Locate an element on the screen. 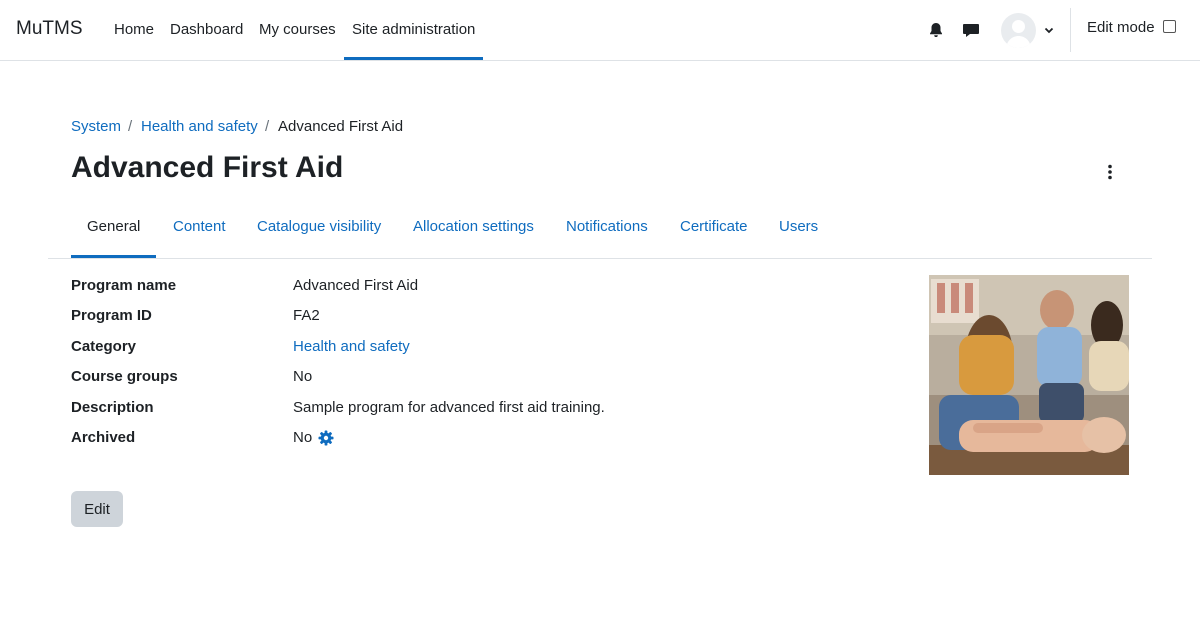 The height and width of the screenshot is (637, 1200). nav-site-administration: Site administration is located at coordinates (413, 29).